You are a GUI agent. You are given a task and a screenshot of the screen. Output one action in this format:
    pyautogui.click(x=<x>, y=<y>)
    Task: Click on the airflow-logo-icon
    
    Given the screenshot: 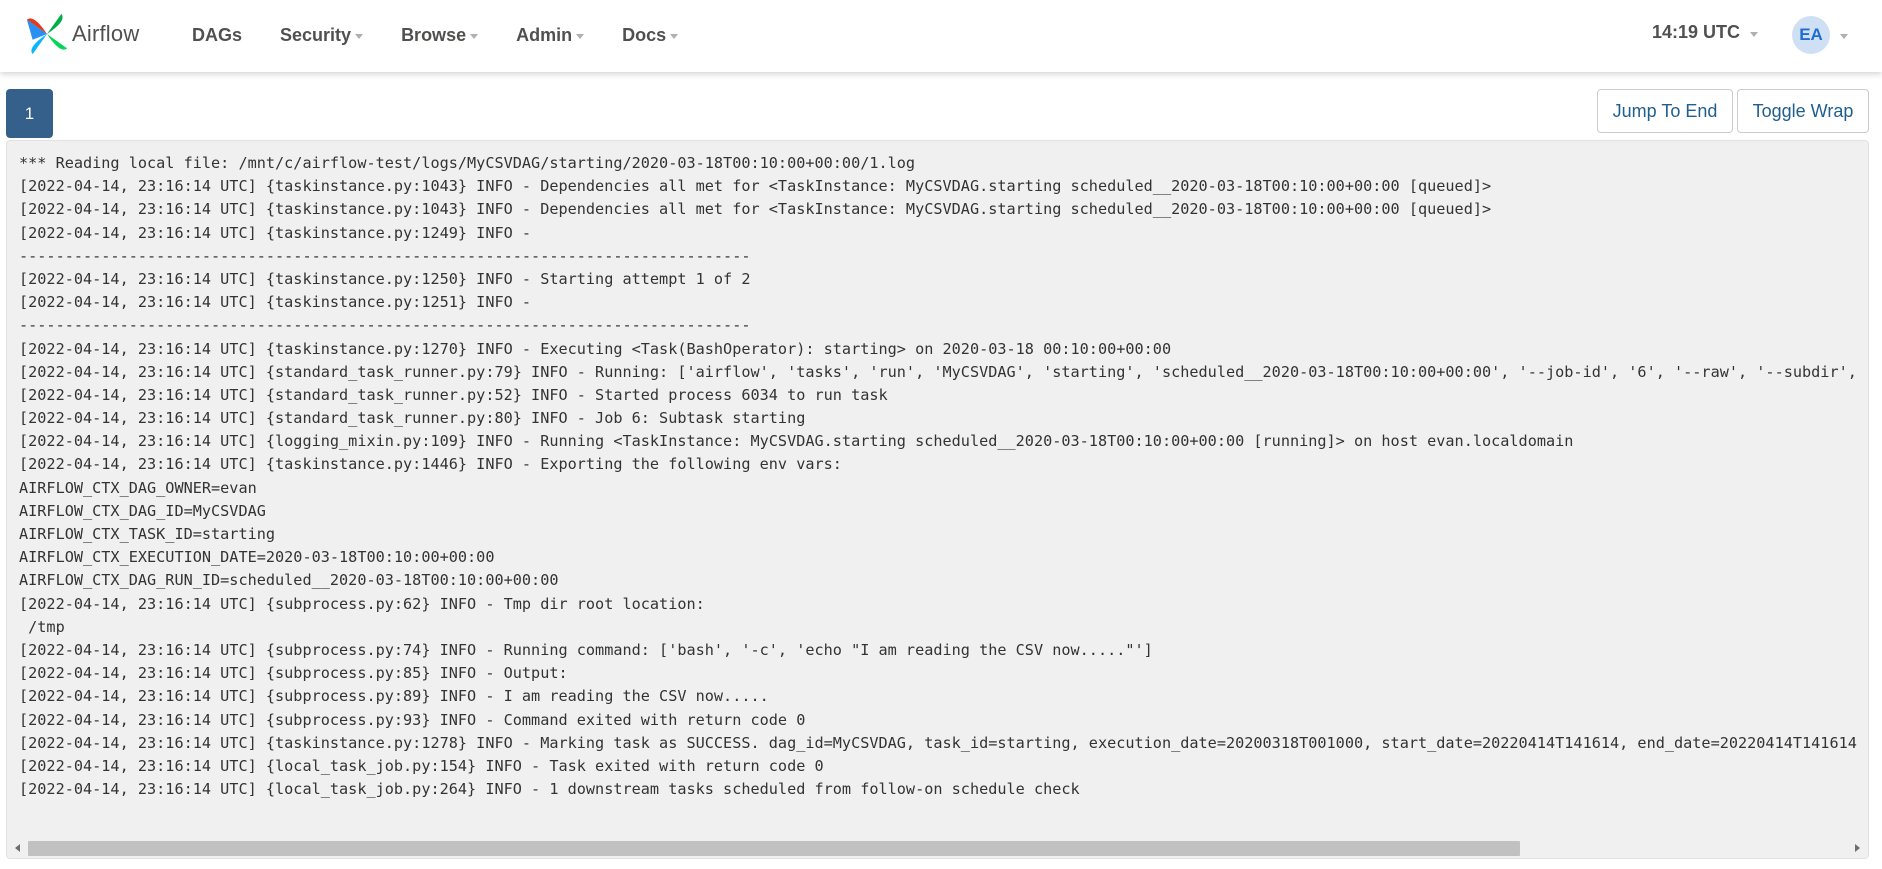 What is the action you would take?
    pyautogui.click(x=47, y=34)
    